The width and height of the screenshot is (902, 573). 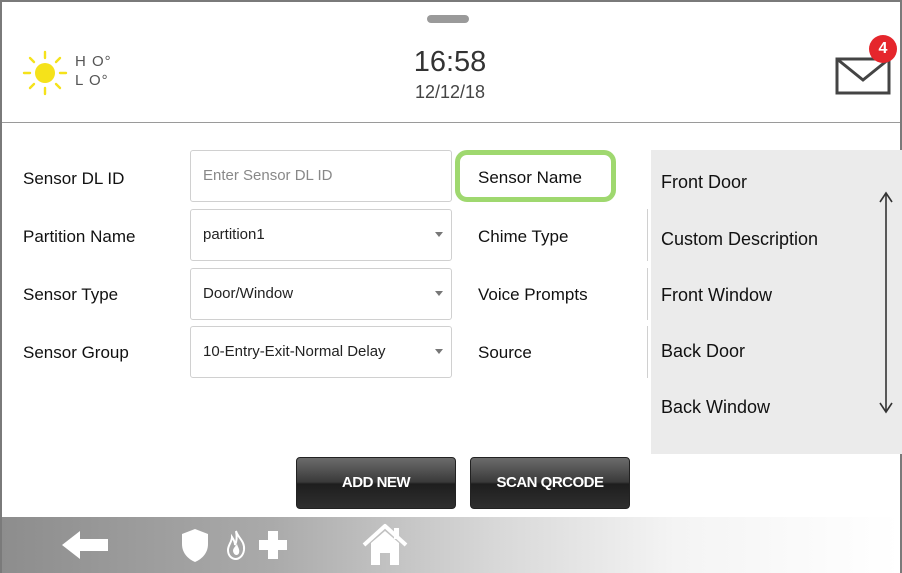 I want to click on temperature-readout: H O° L O°, so click(x=93, y=71).